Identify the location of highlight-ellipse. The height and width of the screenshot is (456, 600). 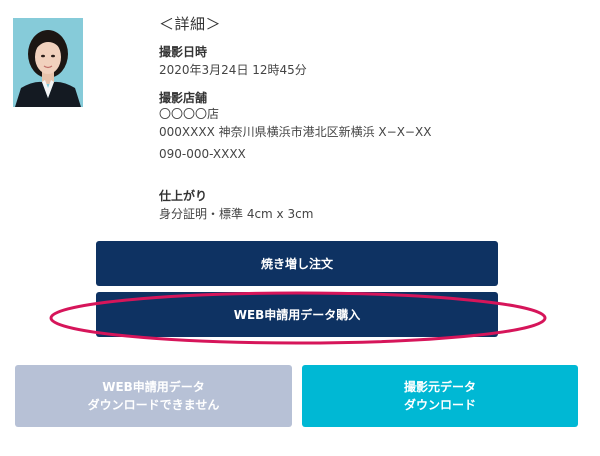
(298, 318).